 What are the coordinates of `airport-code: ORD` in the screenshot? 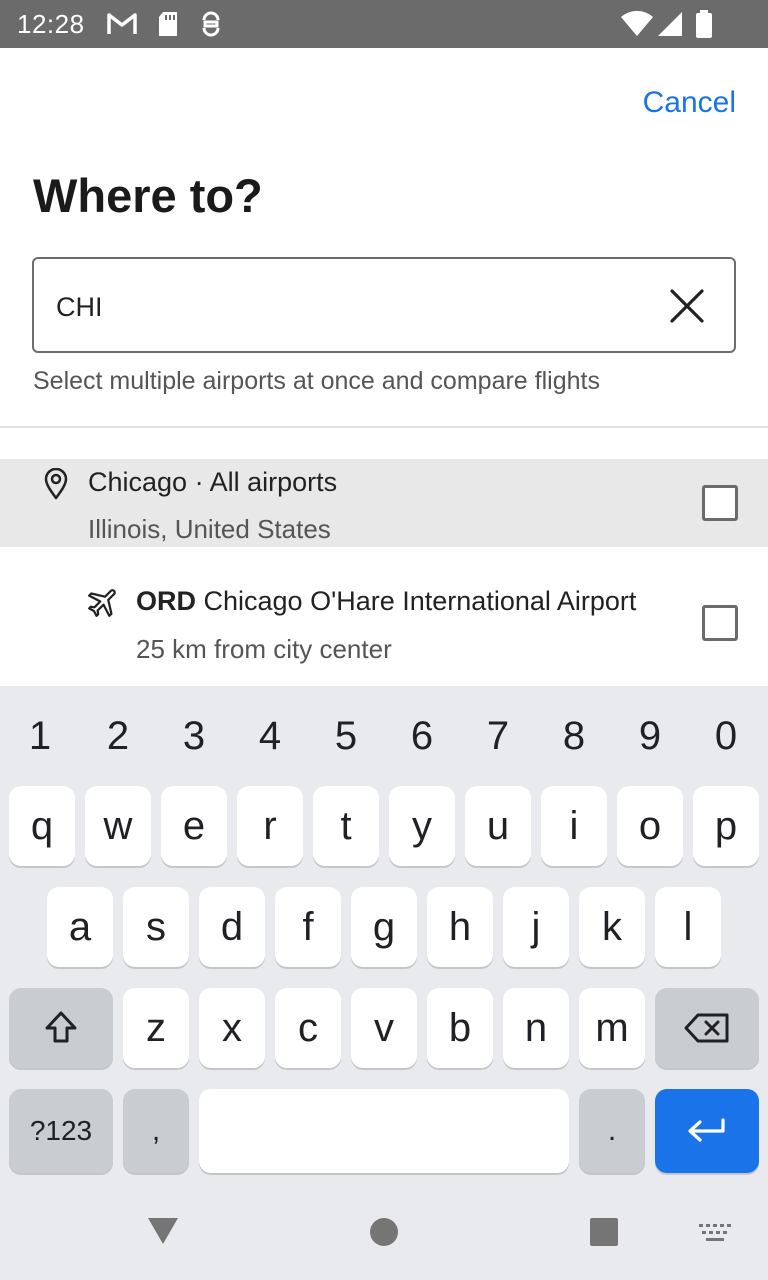 It's located at (166, 601).